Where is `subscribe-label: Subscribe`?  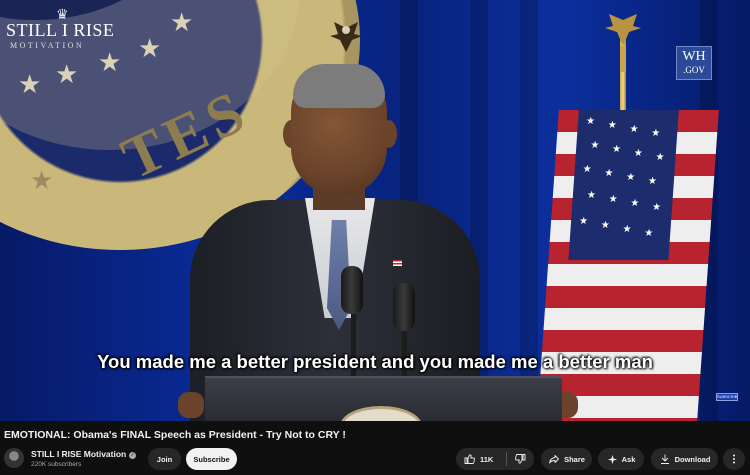
subscribe-label: Subscribe is located at coordinates (211, 459).